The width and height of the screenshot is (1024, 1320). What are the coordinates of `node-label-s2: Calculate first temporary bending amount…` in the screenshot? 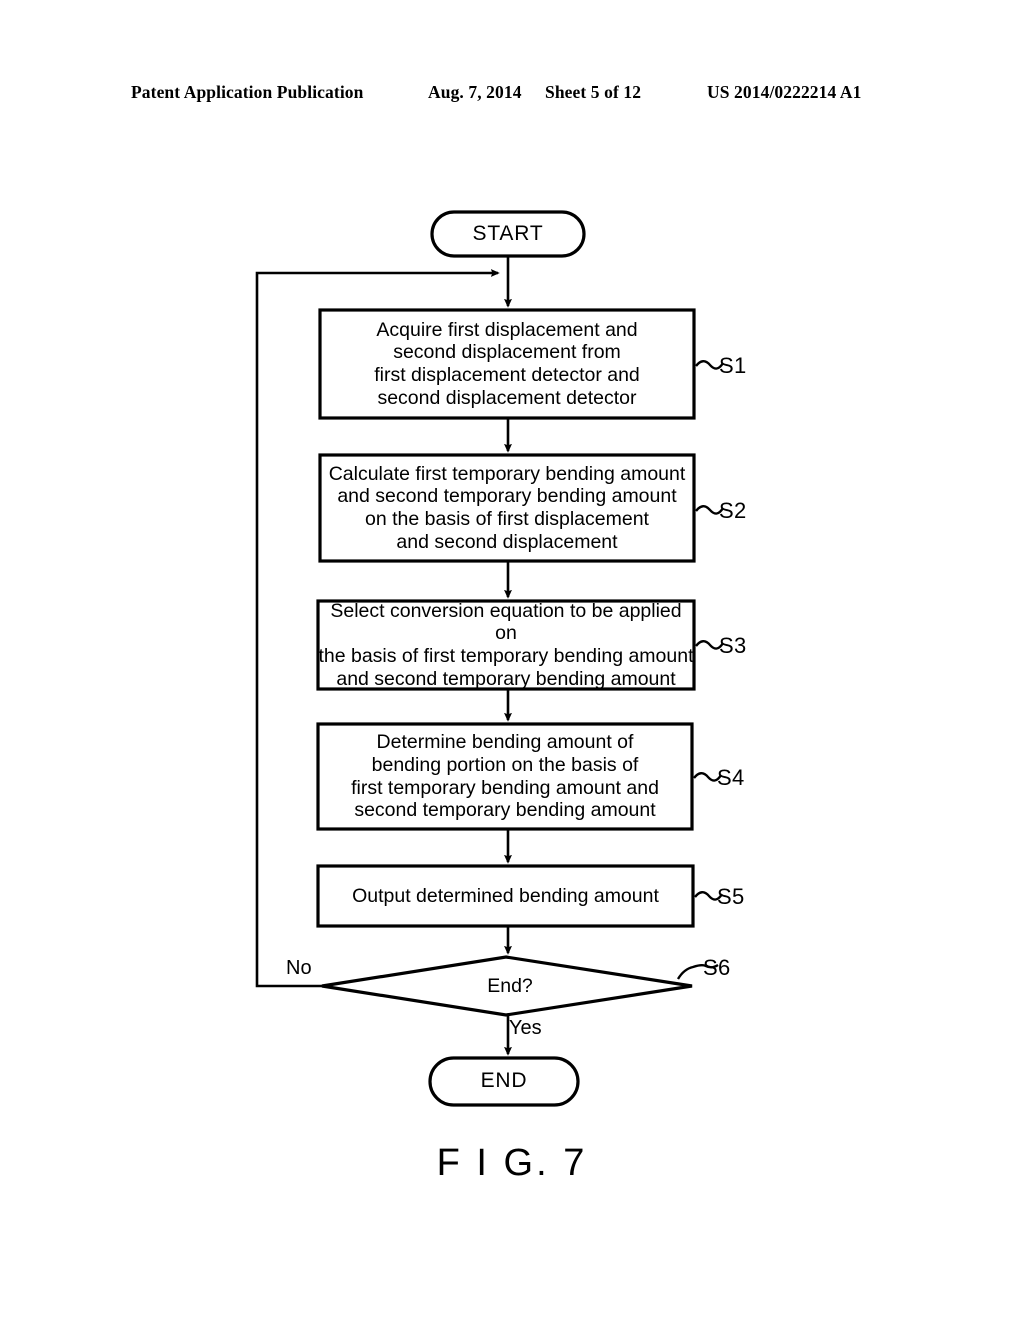 It's located at (507, 507).